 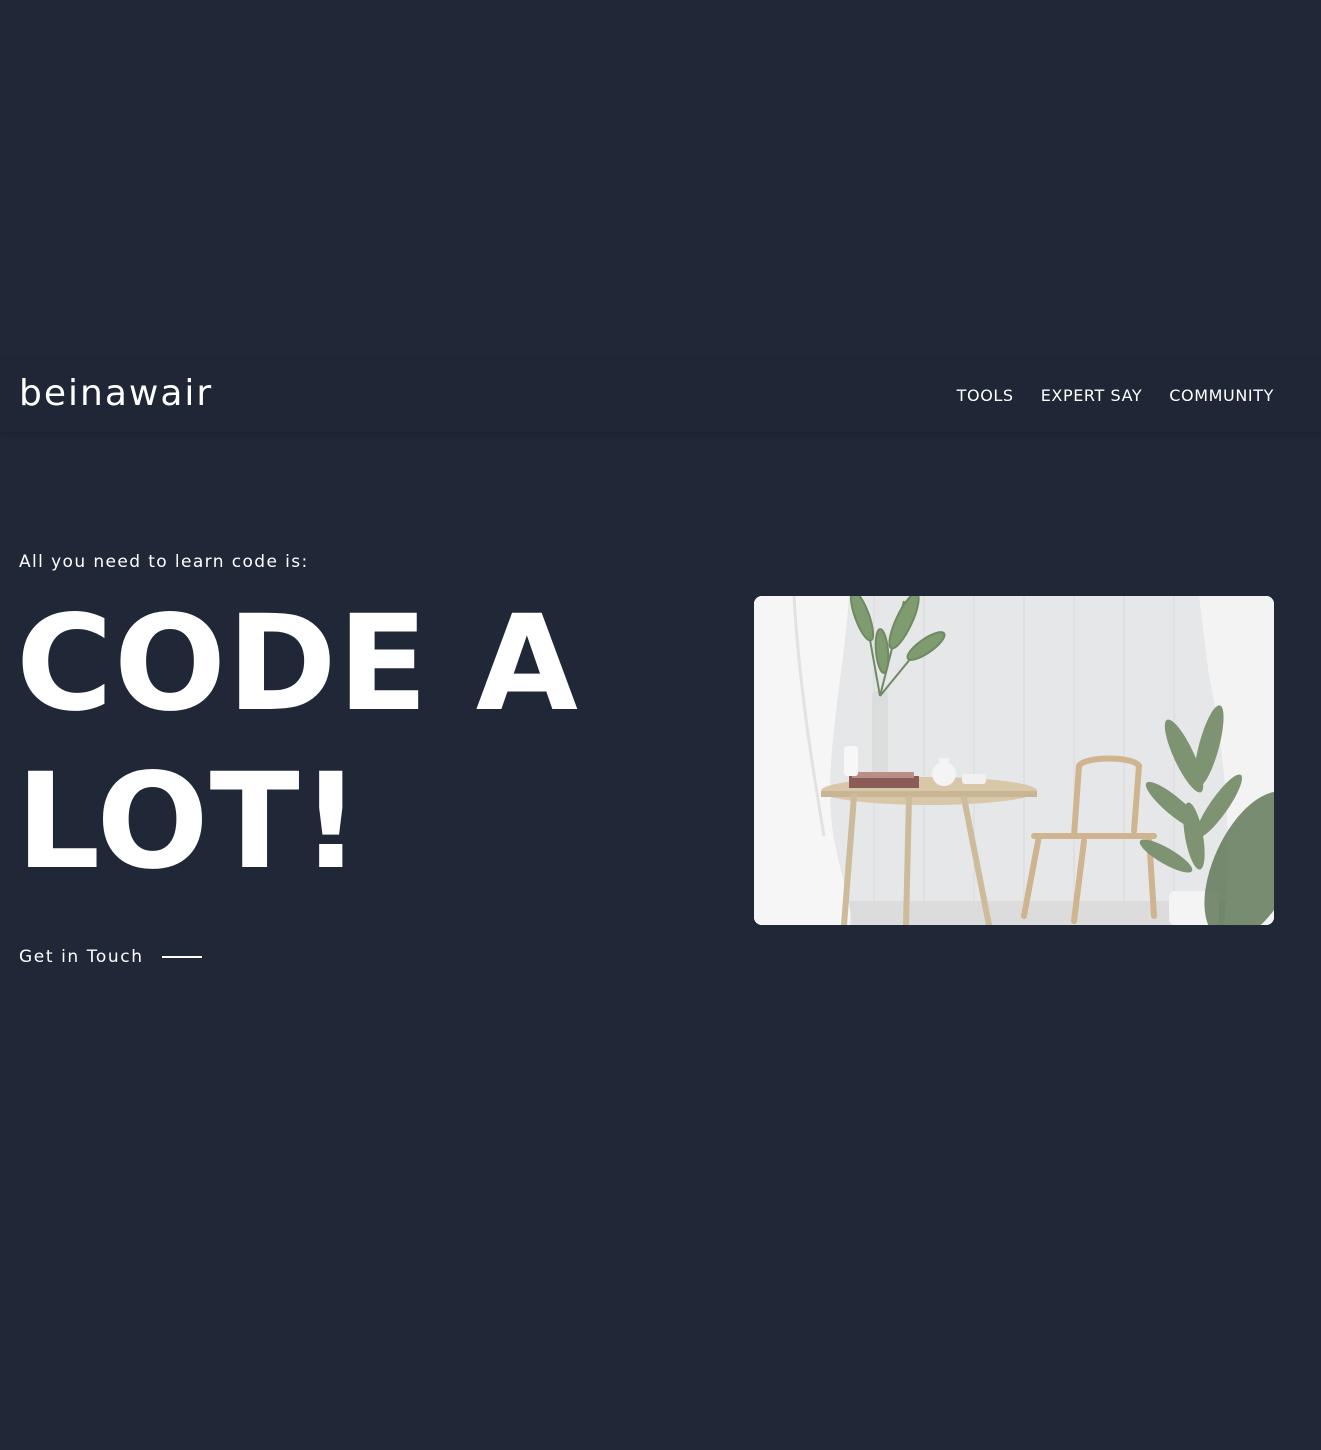 What do you see at coordinates (297, 664) in the screenshot?
I see `hero-title-line1: CODE A` at bounding box center [297, 664].